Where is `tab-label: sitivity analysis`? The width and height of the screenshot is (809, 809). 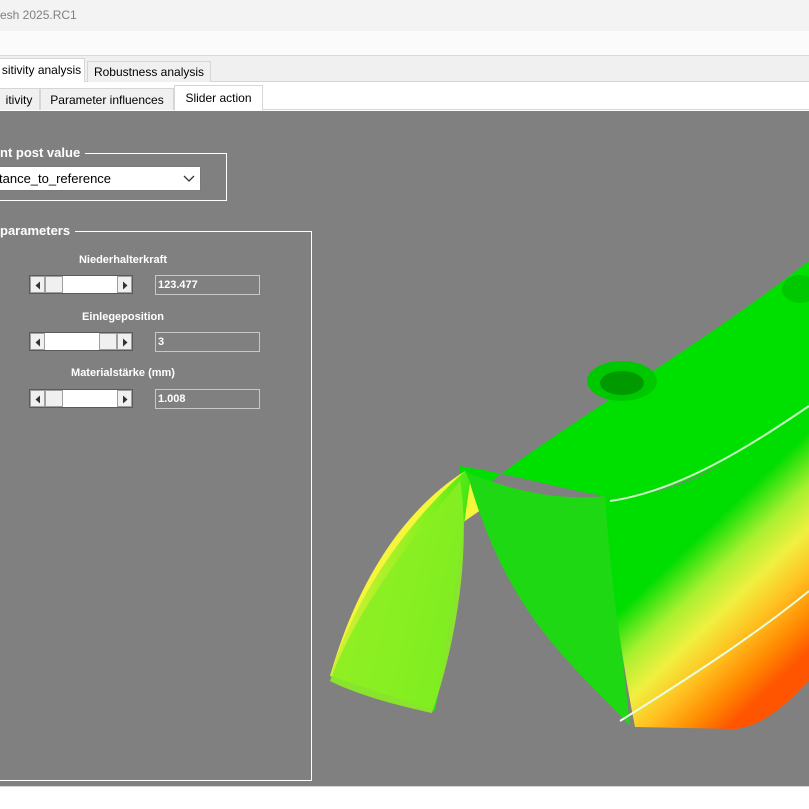 tab-label: sitivity analysis is located at coordinates (41, 70).